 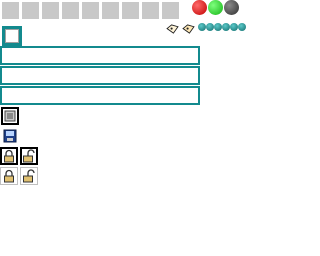 I want to click on lock-closed-tile, so click(x=9, y=156).